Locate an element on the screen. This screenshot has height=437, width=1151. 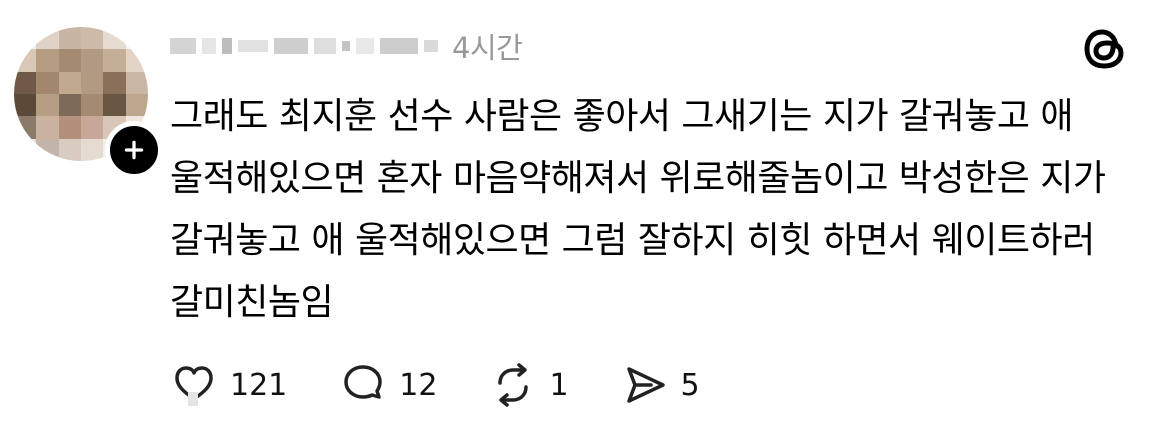
repost-icon is located at coordinates (513, 385).